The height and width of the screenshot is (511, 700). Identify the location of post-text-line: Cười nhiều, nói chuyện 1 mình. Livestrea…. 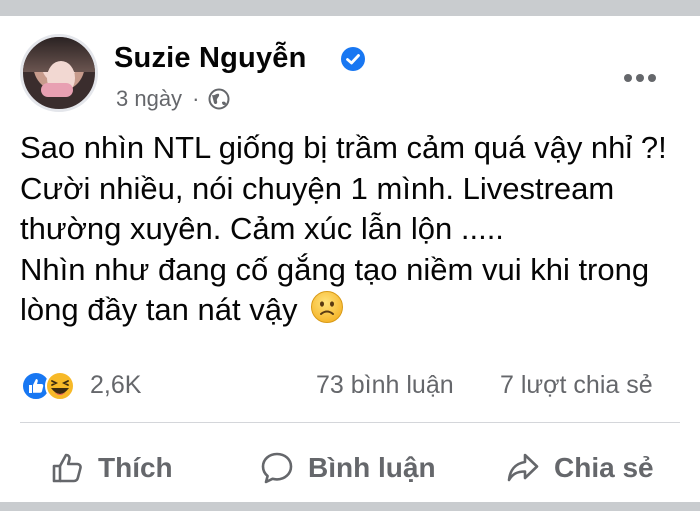
(317, 188).